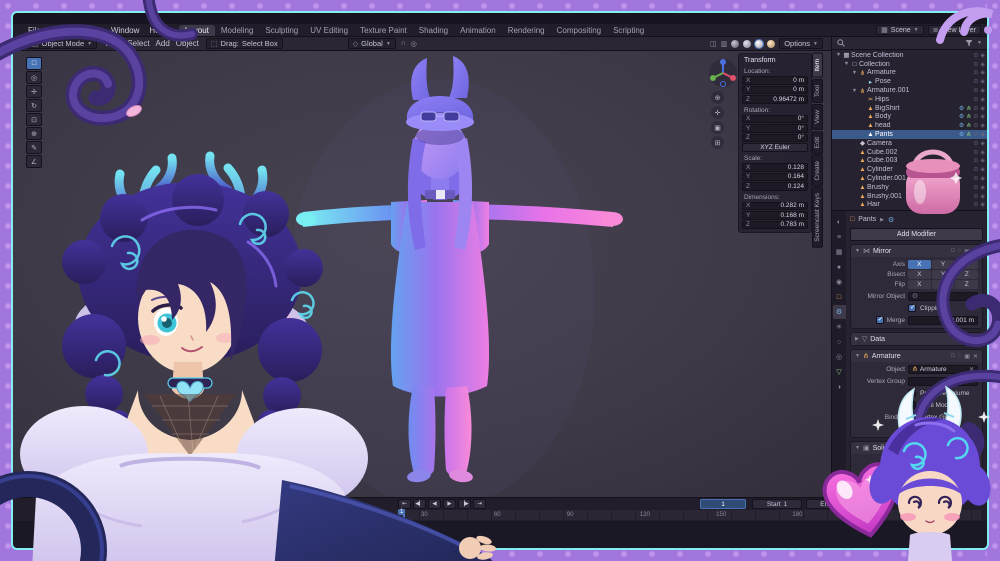 The height and width of the screenshot is (561, 1000). I want to click on properties-tab-particles: ✳, so click(839, 327).